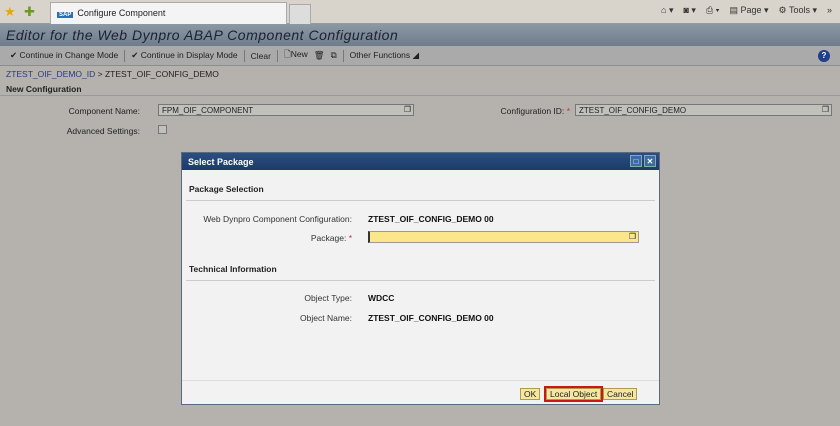 Image resolution: width=840 pixels, height=426 pixels. I want to click on print-icon: ⎙ ▾, so click(712, 10).